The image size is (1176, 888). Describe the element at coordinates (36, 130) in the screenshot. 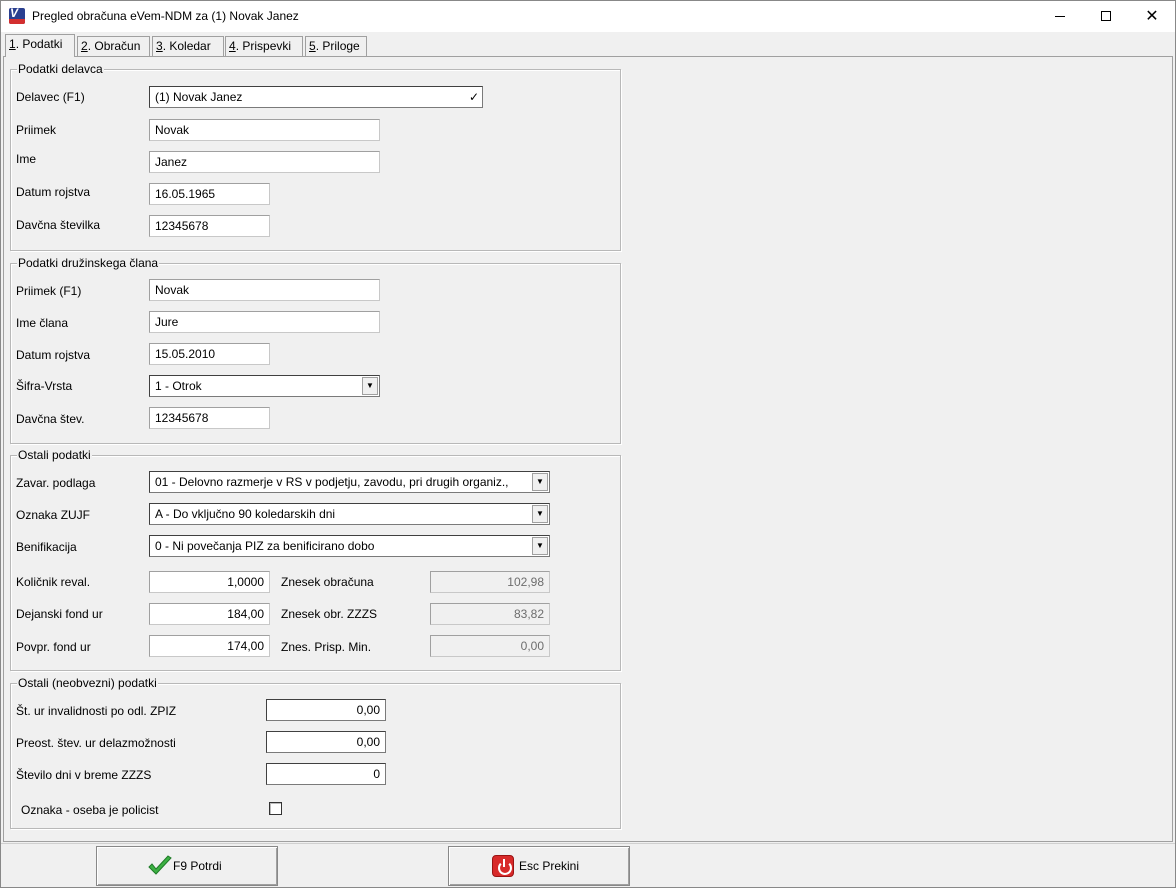

I see `priimek-label: Priimek` at that location.